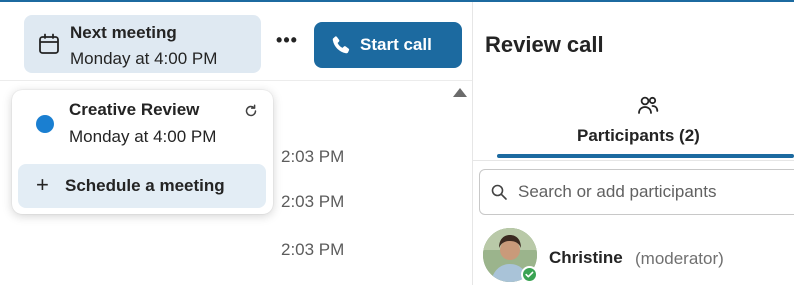  I want to click on plus-icon: +, so click(42, 184).